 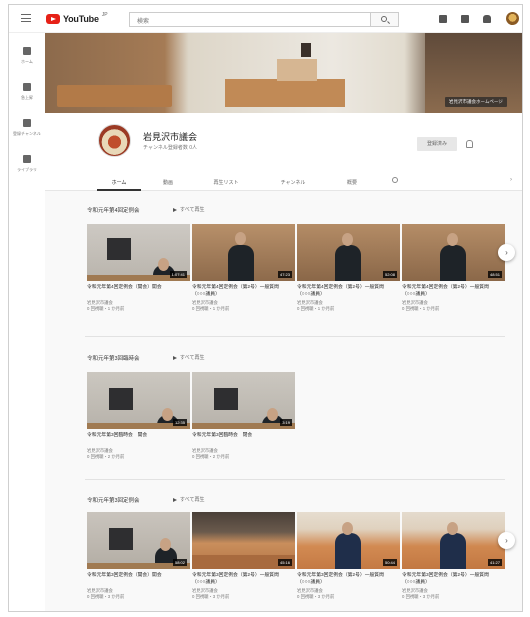 I want to click on video-thumbnail: 52:08, so click(x=348, y=252).